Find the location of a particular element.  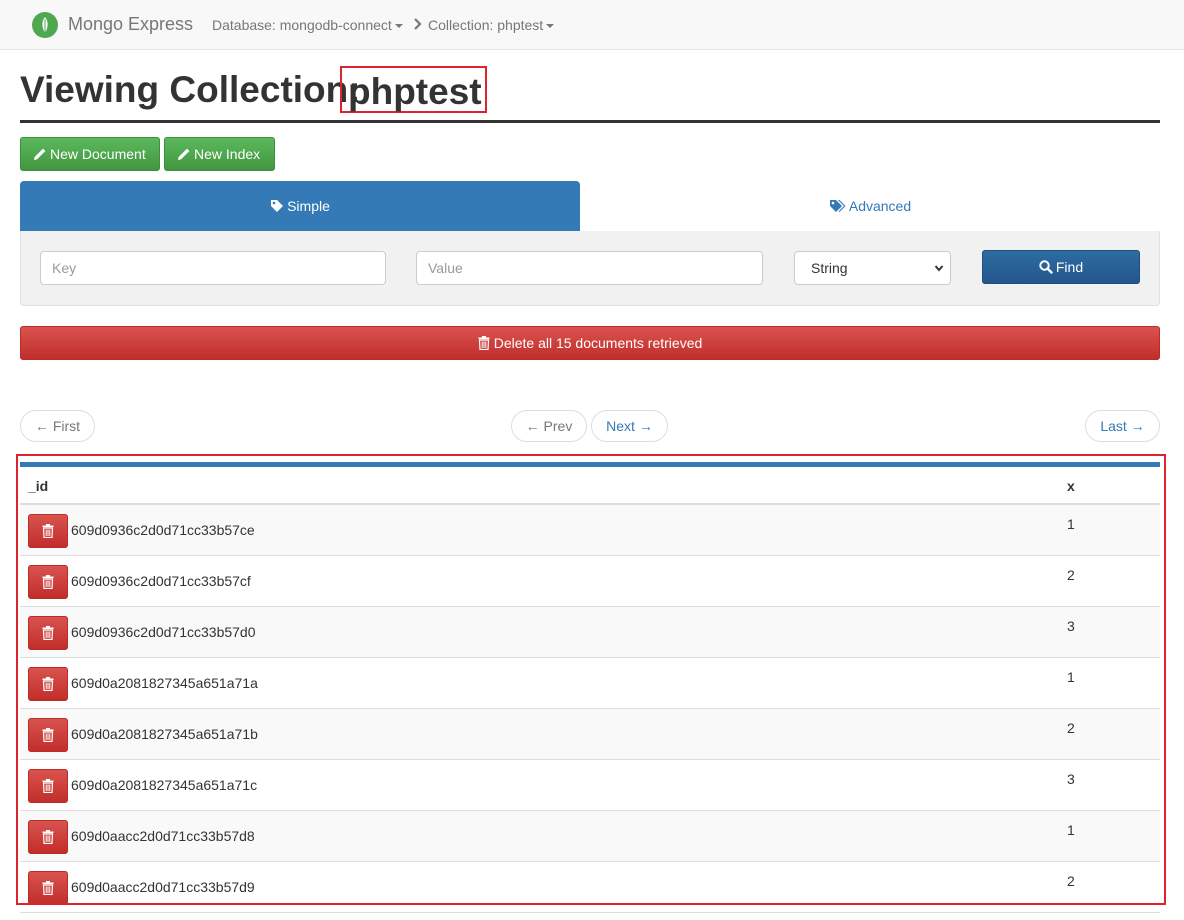

document-id: 609d0a2081827345a651a71b is located at coordinates (164, 734).